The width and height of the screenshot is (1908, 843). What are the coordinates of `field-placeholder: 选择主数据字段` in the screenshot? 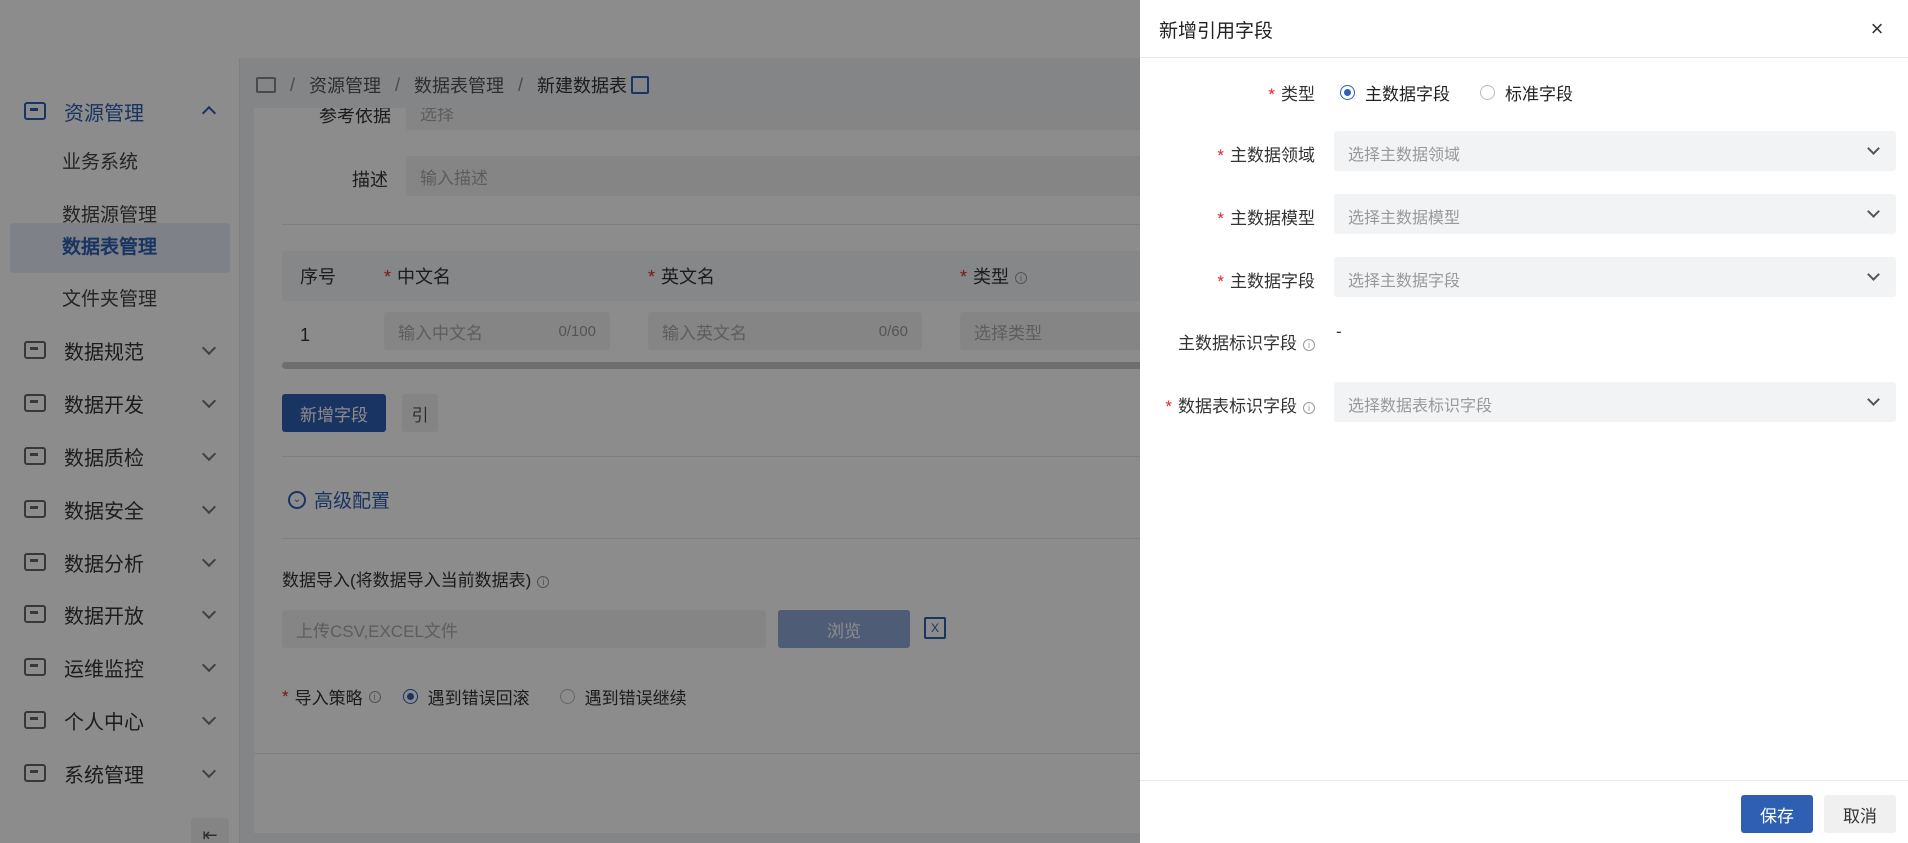 It's located at (1404, 281).